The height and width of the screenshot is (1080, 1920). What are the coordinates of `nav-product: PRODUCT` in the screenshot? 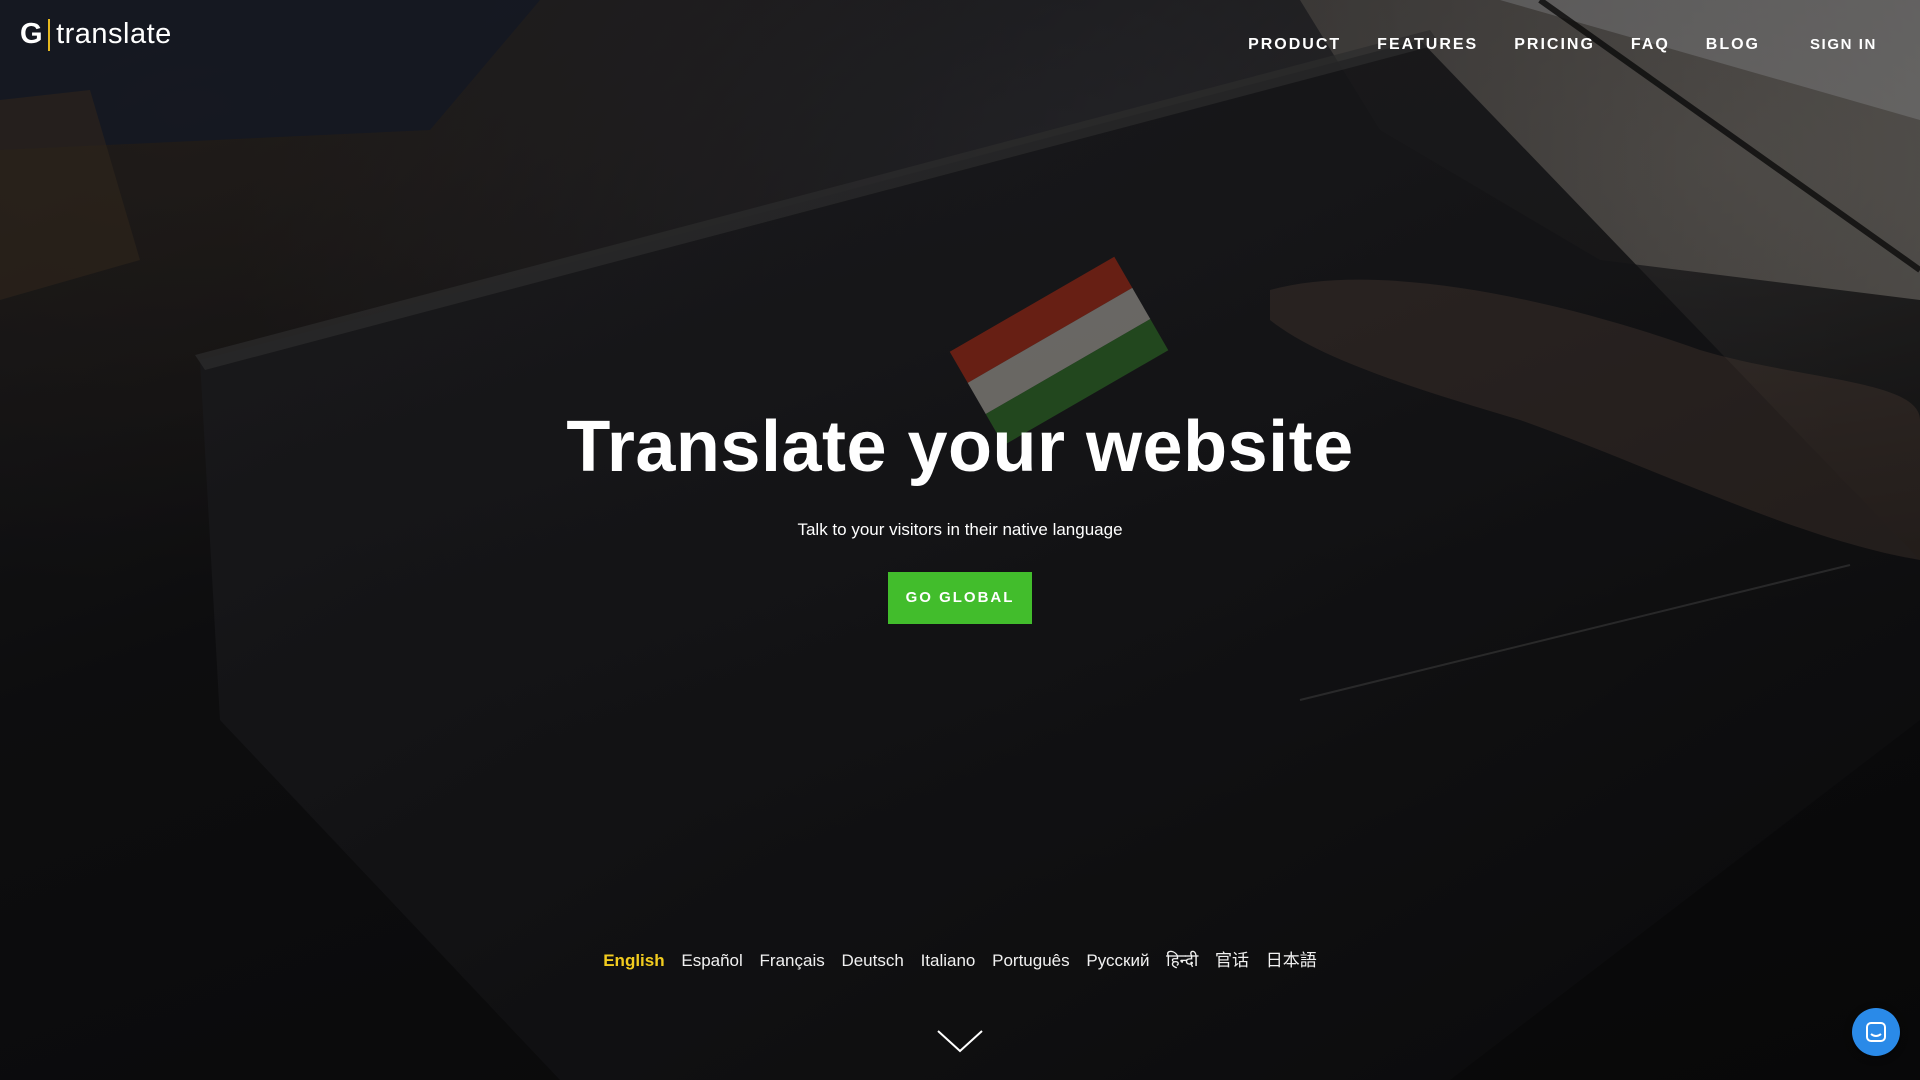 It's located at (1294, 45).